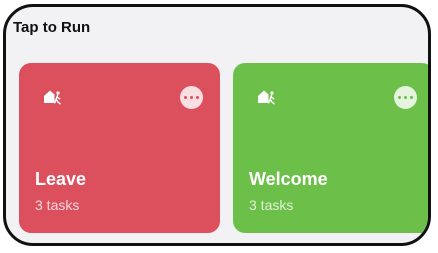  I want to click on scene-name: Leave, so click(61, 179).